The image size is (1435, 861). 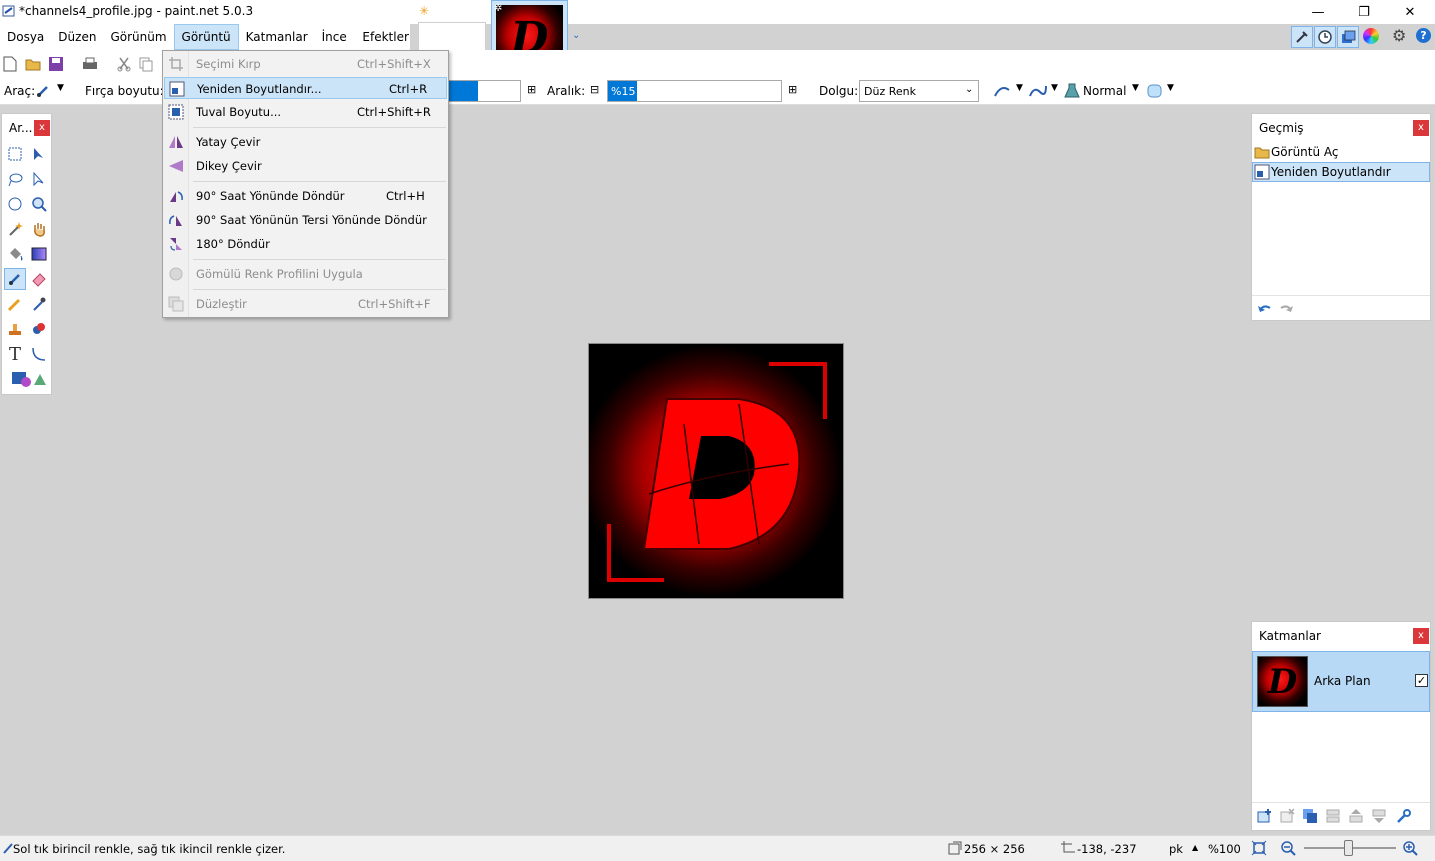 What do you see at coordinates (39, 254) in the screenshot?
I see `gradient-tool-icon` at bounding box center [39, 254].